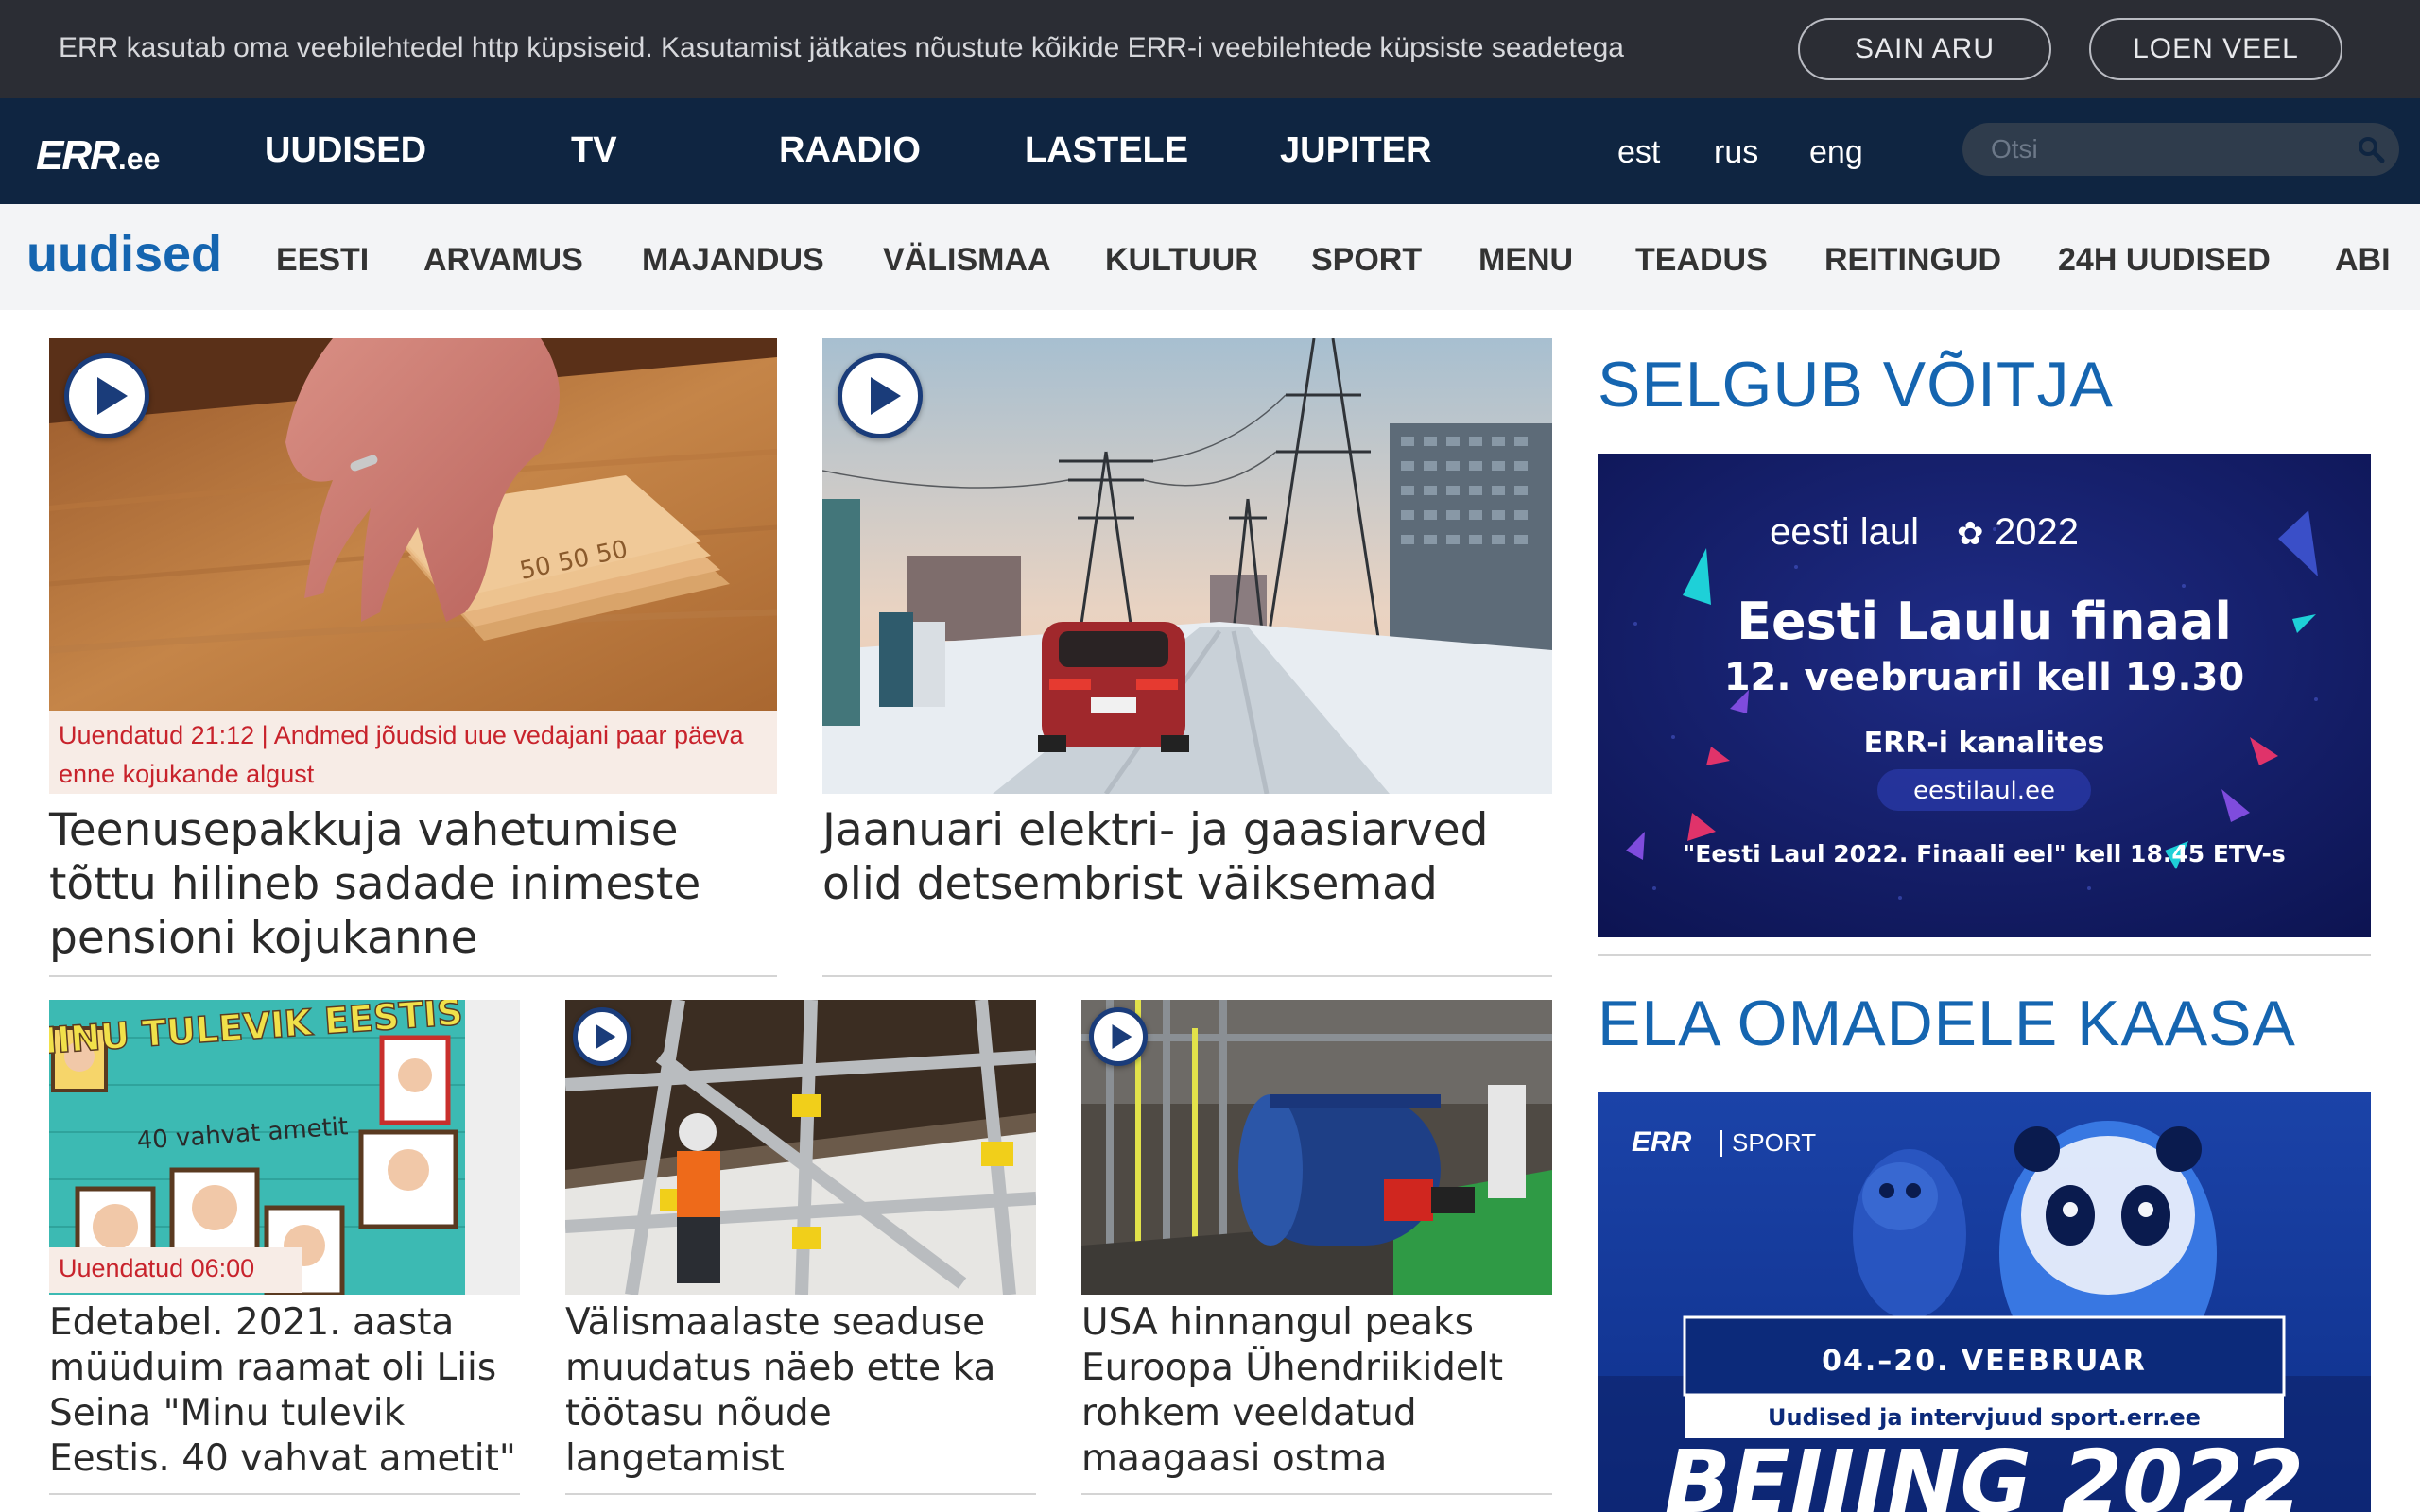 The width and height of the screenshot is (2420, 1512). What do you see at coordinates (1856, 385) in the screenshot?
I see `sidebar-heading-selgub-voitja: SELGUB VÕITJA` at bounding box center [1856, 385].